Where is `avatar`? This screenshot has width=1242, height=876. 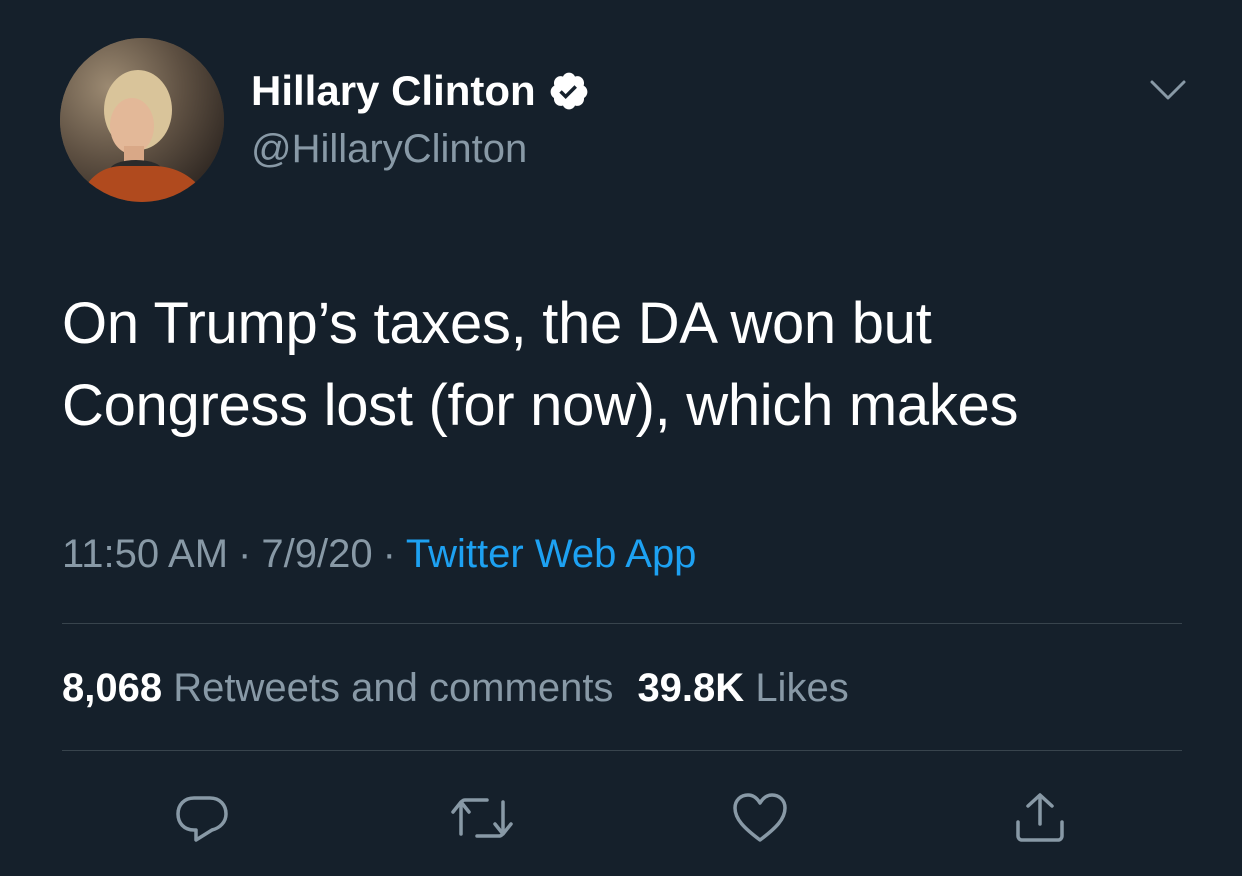 avatar is located at coordinates (142, 120).